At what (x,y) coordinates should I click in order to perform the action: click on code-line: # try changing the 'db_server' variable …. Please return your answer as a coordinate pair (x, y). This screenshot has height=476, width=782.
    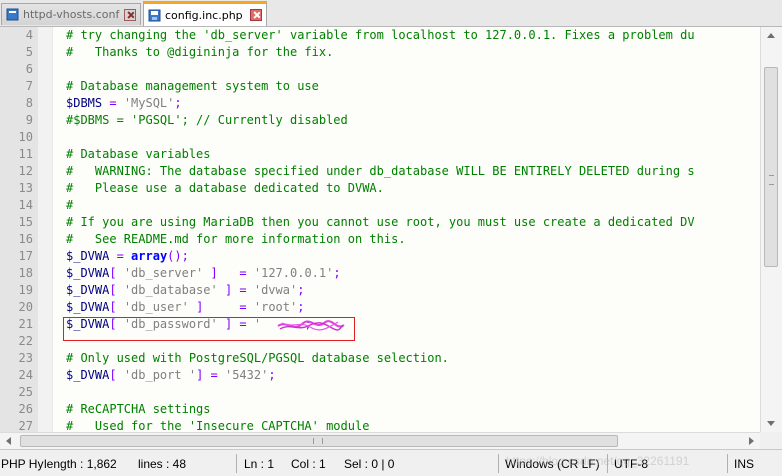
    Looking at the image, I should click on (380, 35).